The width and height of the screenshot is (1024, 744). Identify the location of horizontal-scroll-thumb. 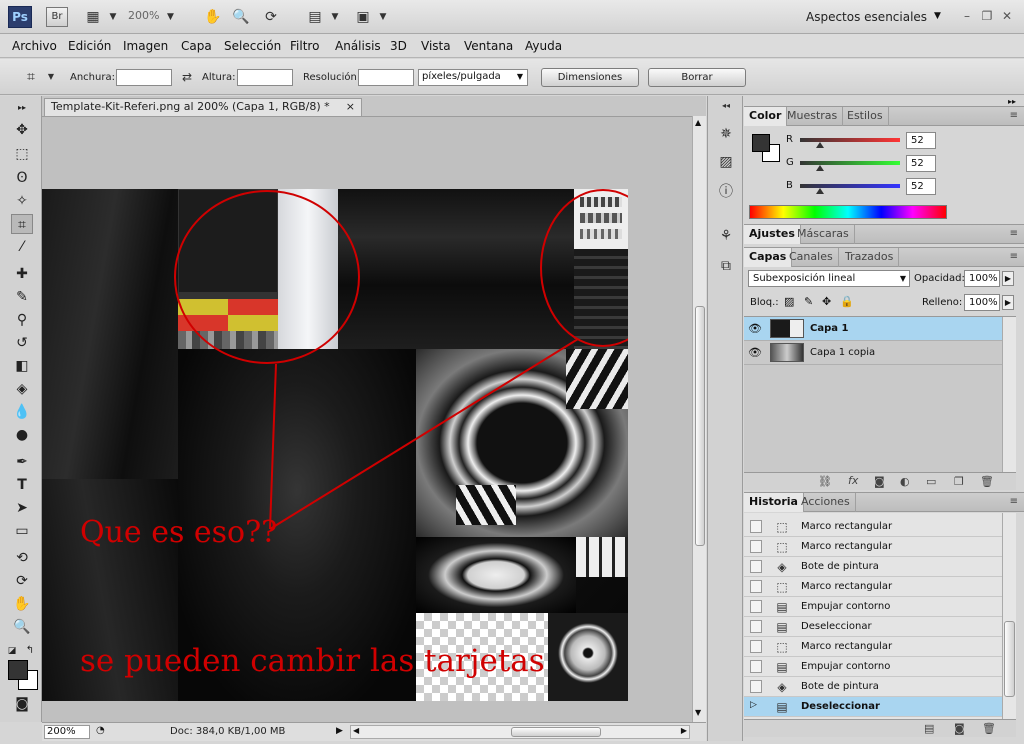
(556, 732).